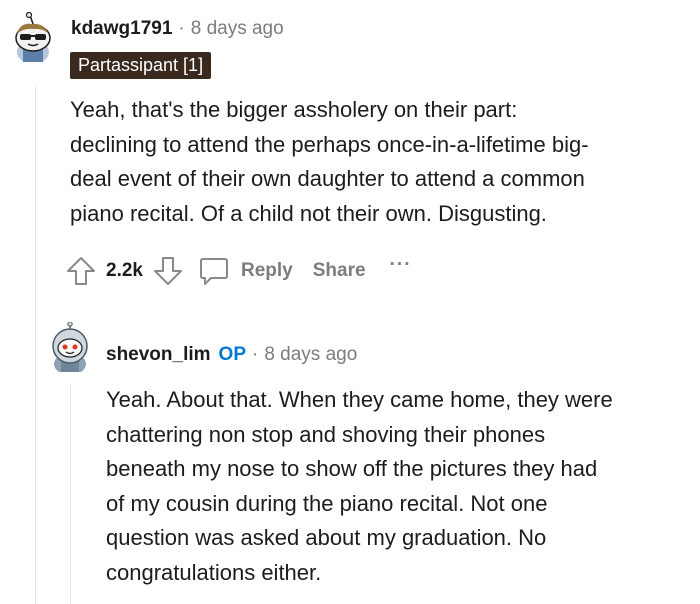 This screenshot has height=604, width=700. What do you see at coordinates (124, 270) in the screenshot?
I see `vote-count: 2.2k` at bounding box center [124, 270].